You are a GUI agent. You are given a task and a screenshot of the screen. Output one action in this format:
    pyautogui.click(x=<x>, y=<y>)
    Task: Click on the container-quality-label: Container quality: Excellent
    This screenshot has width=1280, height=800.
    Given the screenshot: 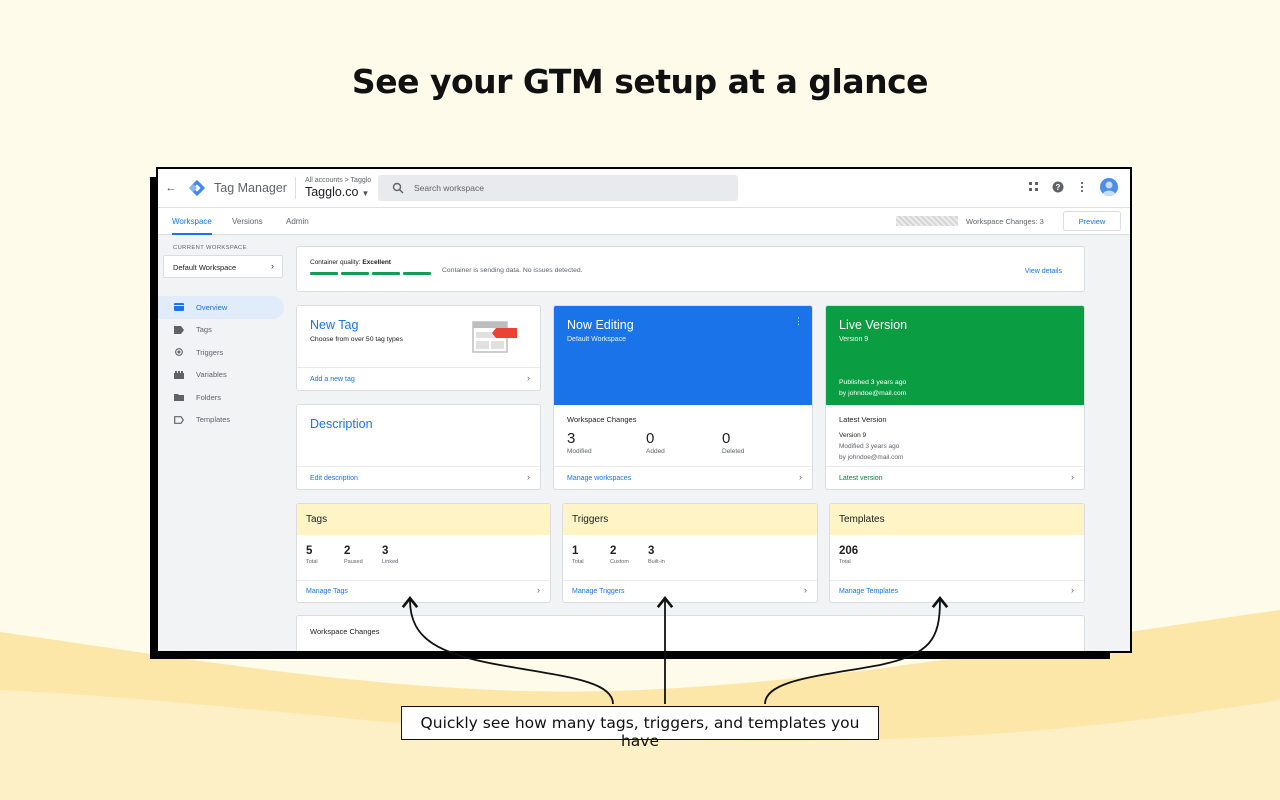 What is the action you would take?
    pyautogui.click(x=350, y=262)
    